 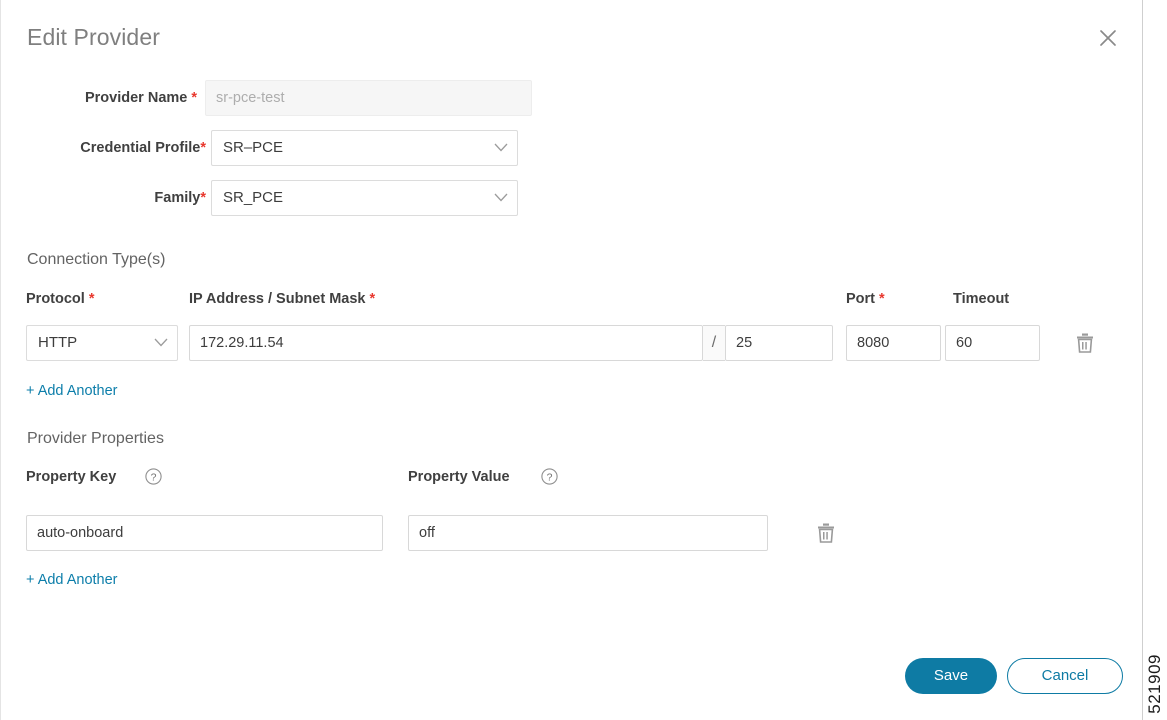 I want to click on subnet-mask-input: 25, so click(x=779, y=343).